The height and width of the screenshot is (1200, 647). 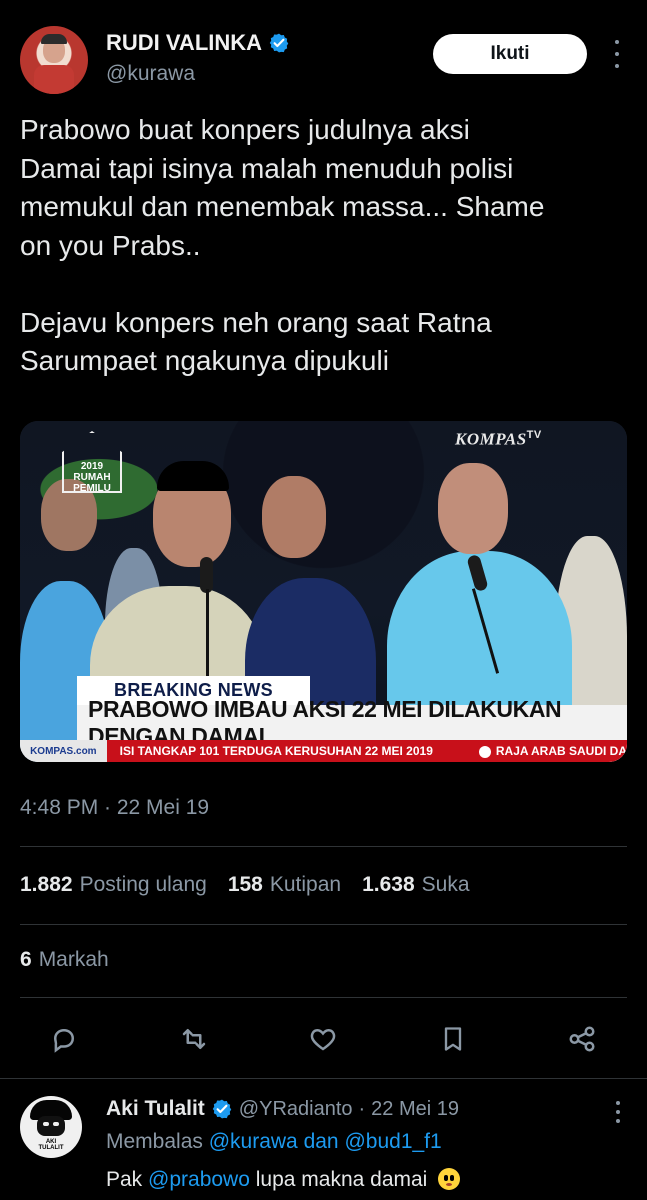 What do you see at coordinates (296, 1109) in the screenshot?
I see `reply-author-handle: @YRadianto` at bounding box center [296, 1109].